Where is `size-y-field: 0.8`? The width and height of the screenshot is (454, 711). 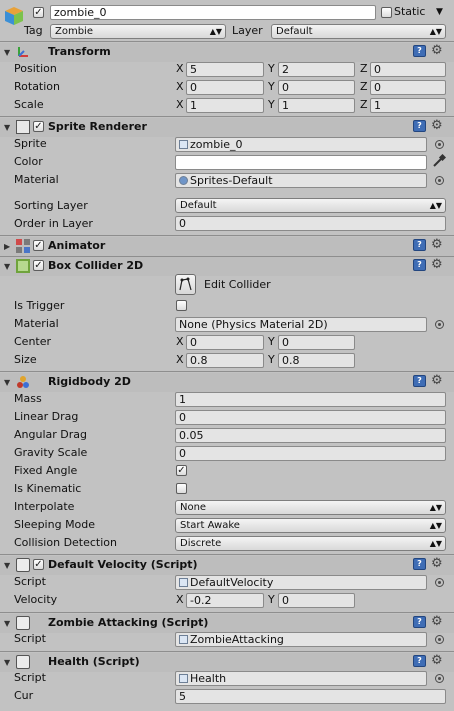 size-y-field: 0.8 is located at coordinates (316, 360).